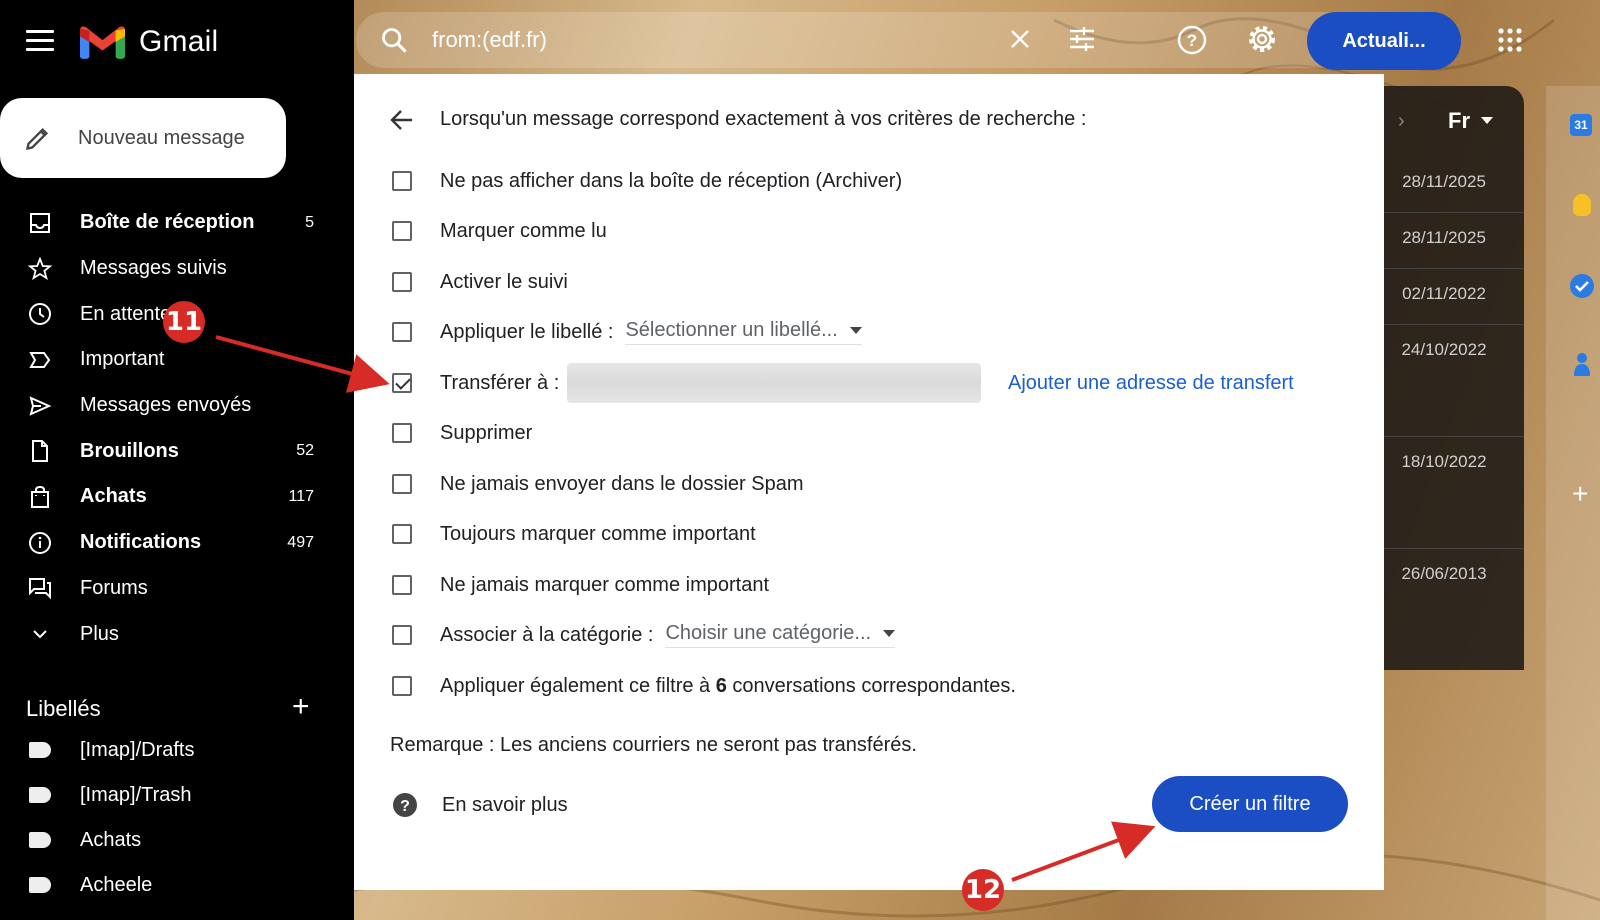 The width and height of the screenshot is (1600, 920). Describe the element at coordinates (489, 40) in the screenshot. I see `search-input: from:(edf.fr)` at that location.